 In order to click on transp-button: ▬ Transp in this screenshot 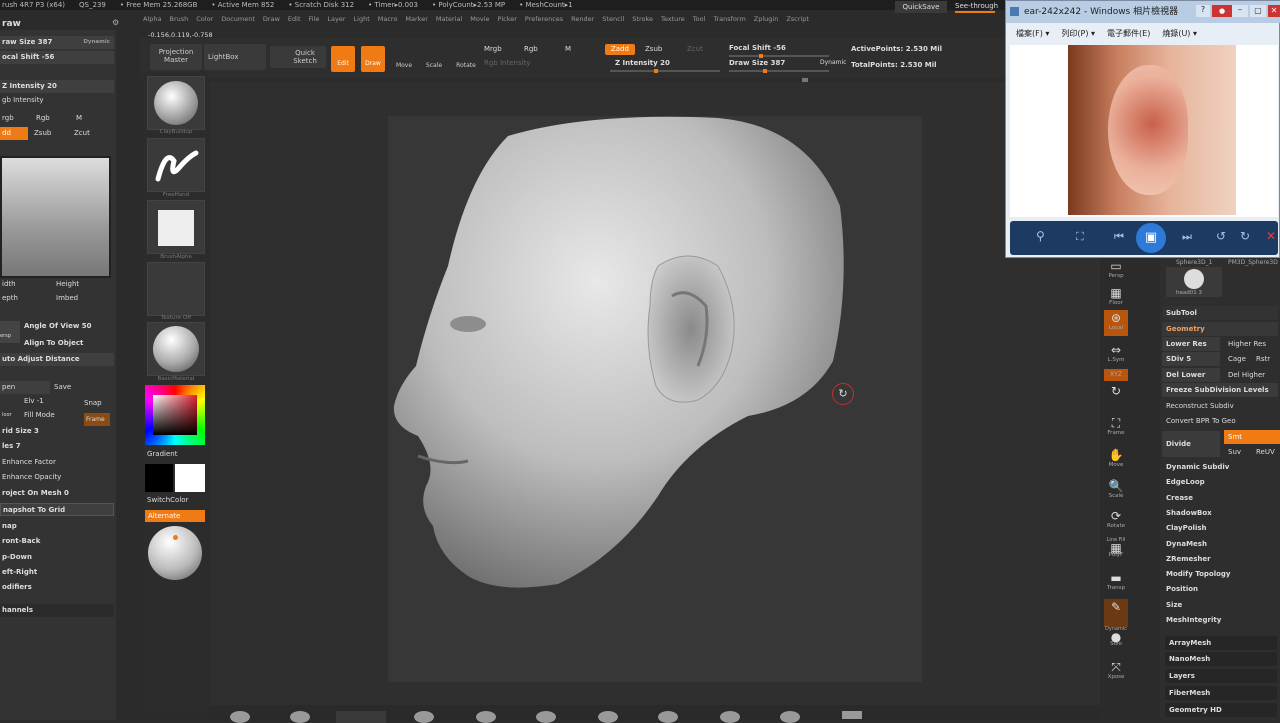, I will do `click(1116, 583)`.